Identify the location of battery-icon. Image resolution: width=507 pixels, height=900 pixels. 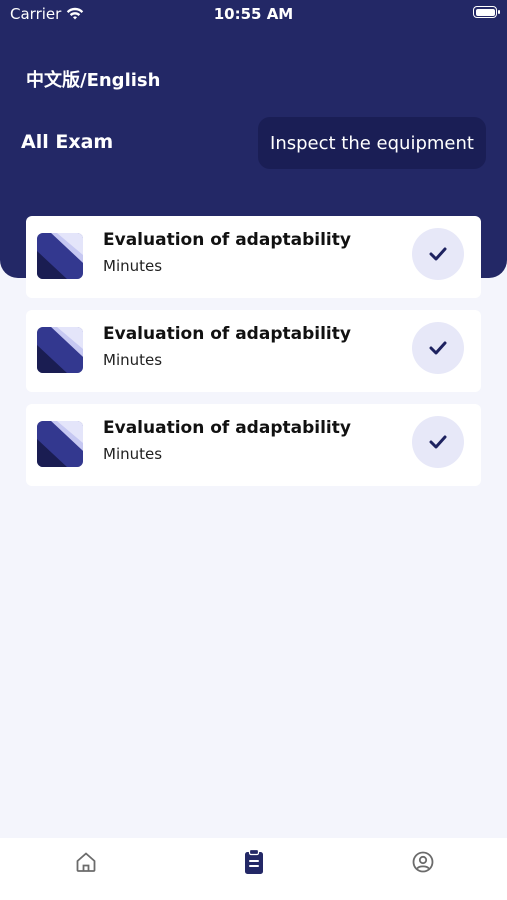
(486, 12).